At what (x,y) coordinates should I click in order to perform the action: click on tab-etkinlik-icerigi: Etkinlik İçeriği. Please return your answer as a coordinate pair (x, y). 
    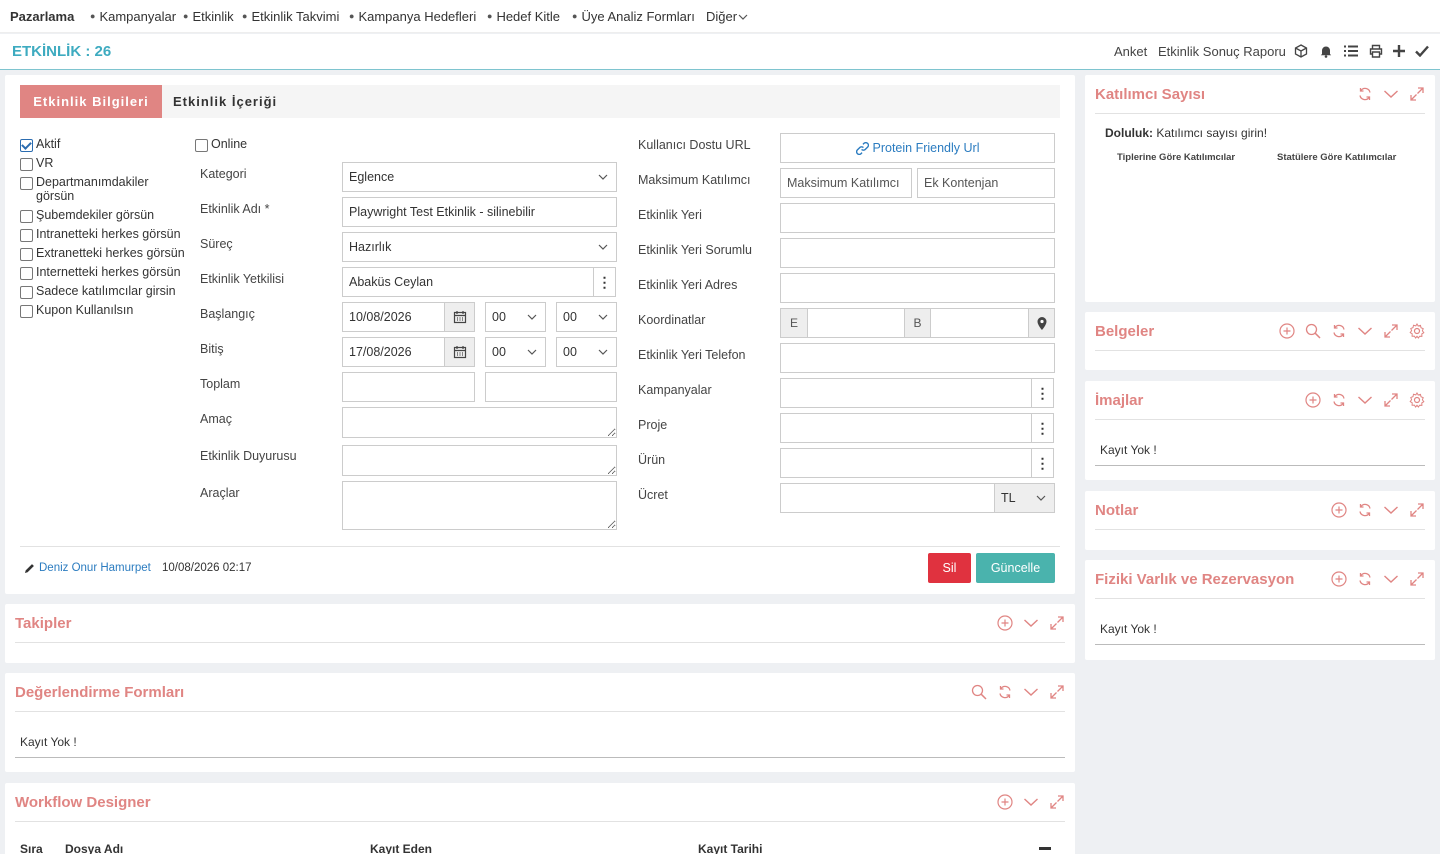
    Looking at the image, I should click on (225, 101).